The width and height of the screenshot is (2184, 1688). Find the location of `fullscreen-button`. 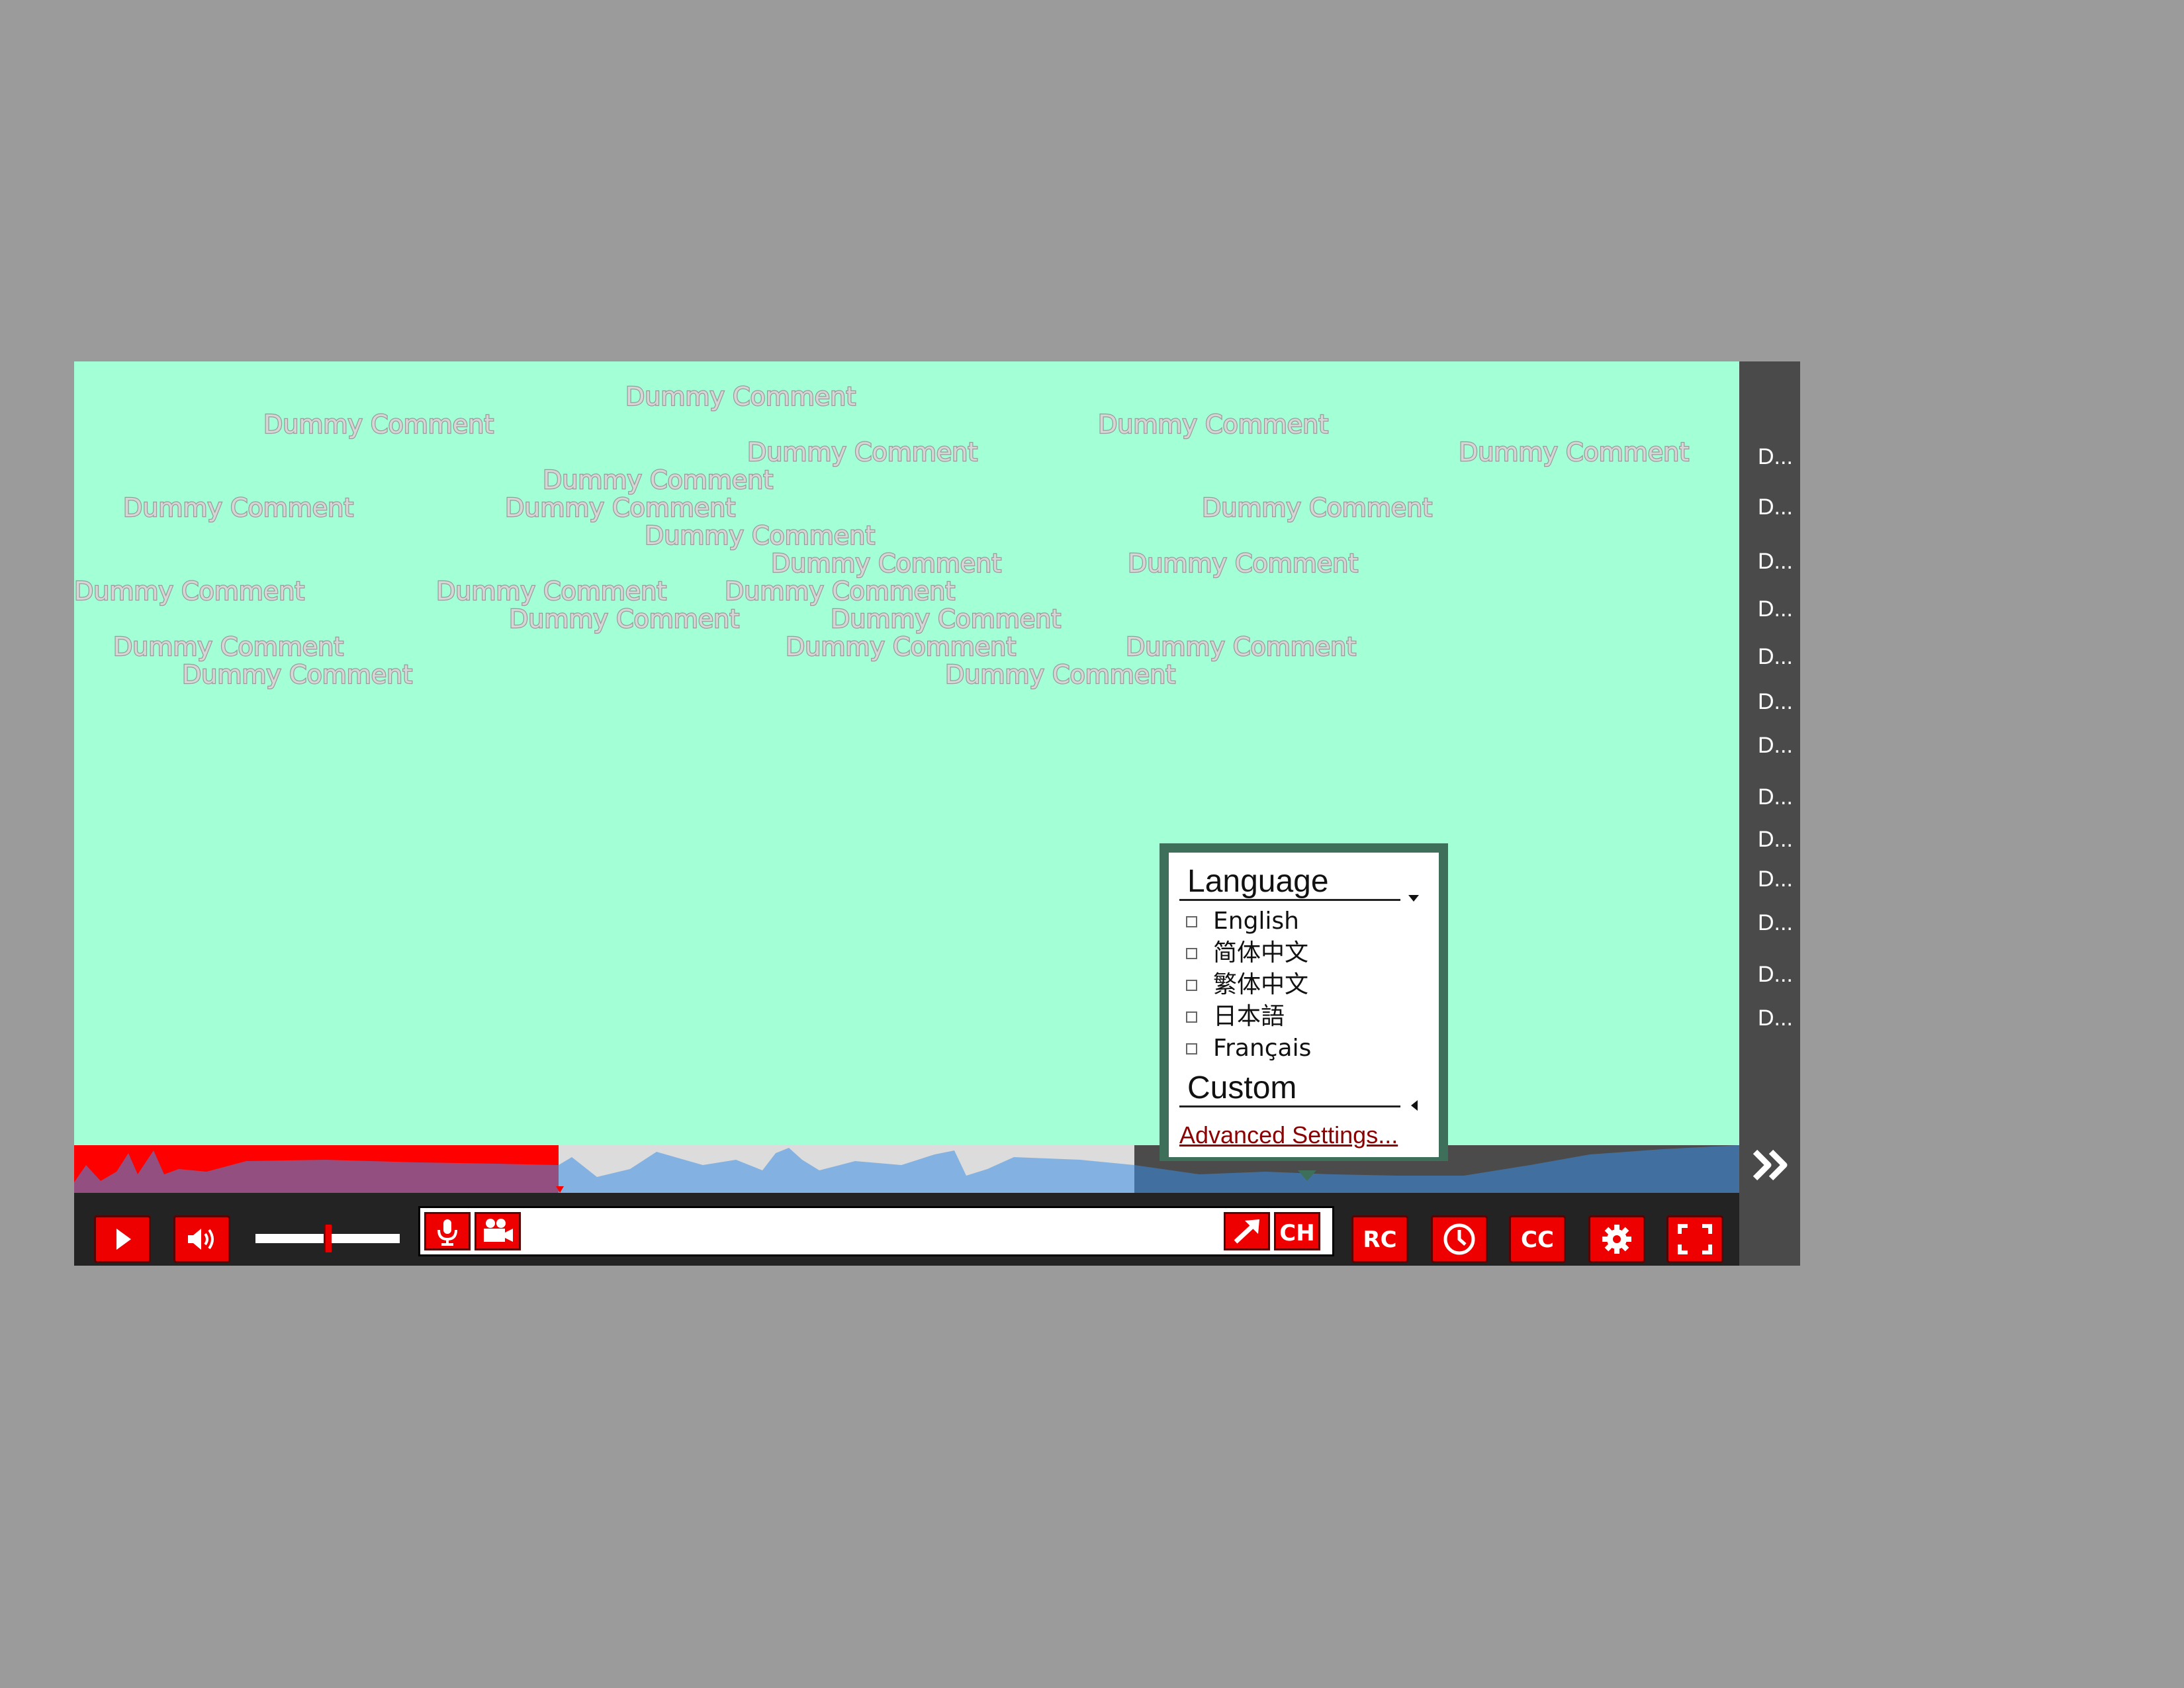

fullscreen-button is located at coordinates (1695, 1239).